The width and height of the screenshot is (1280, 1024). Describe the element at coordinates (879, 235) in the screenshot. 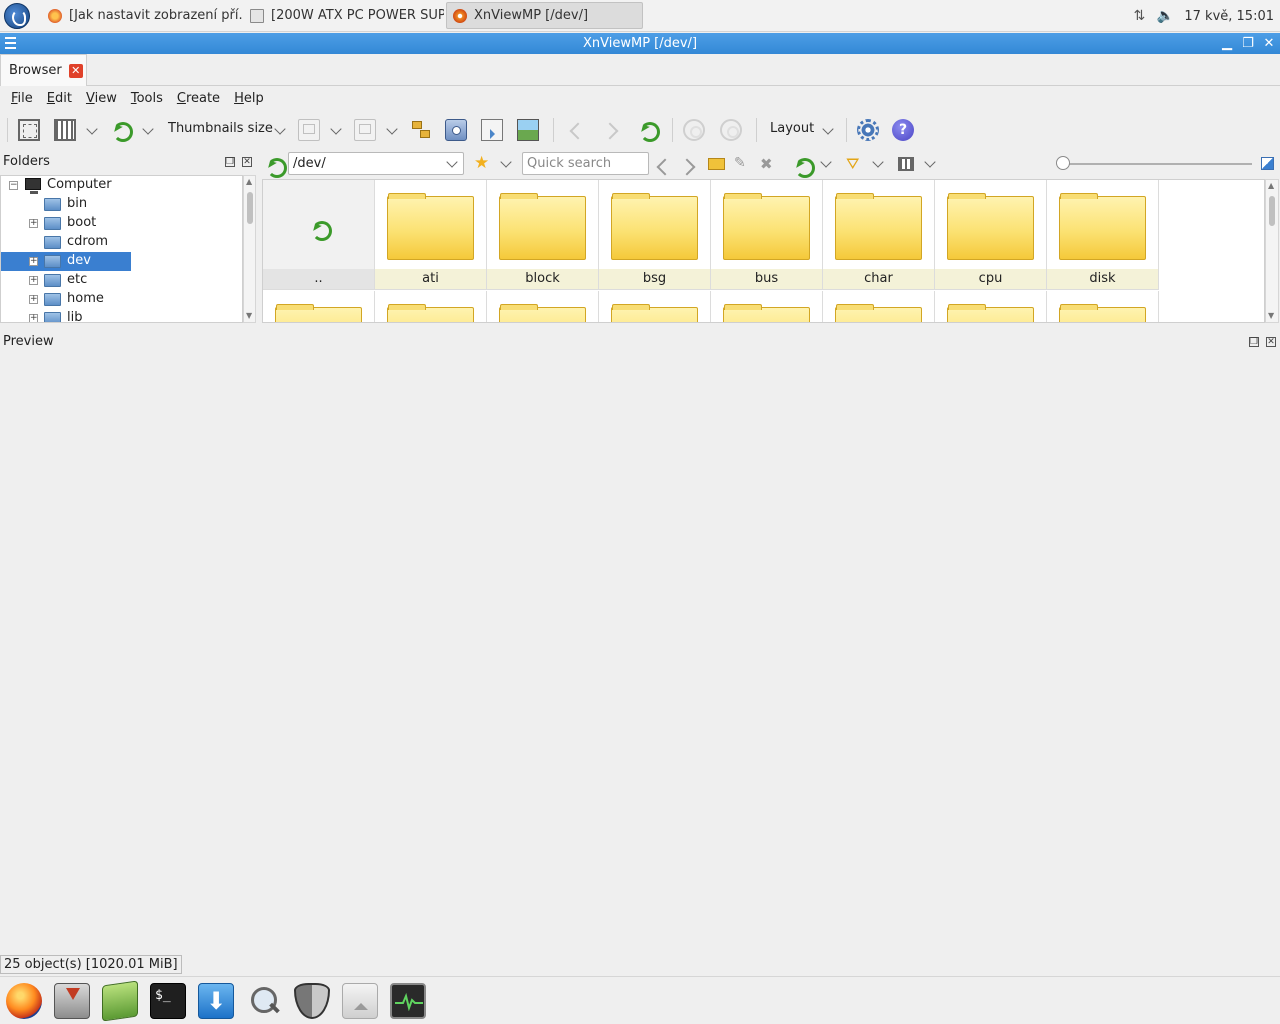

I see `thumbnail-folder: char` at that location.